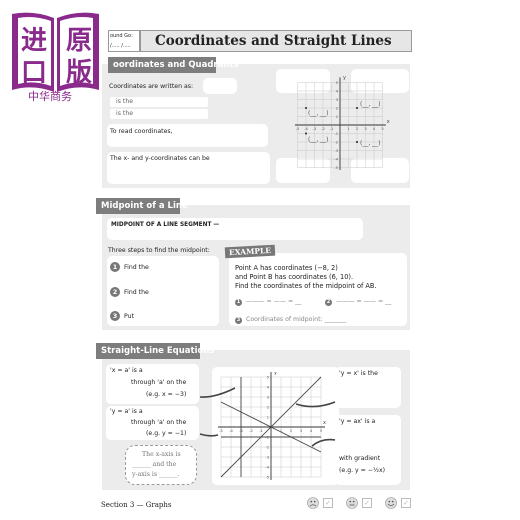 Image resolution: width=520 pixels, height=520 pixels. Describe the element at coordinates (352, 503) in the screenshot. I see `neutral-face-icon` at that location.